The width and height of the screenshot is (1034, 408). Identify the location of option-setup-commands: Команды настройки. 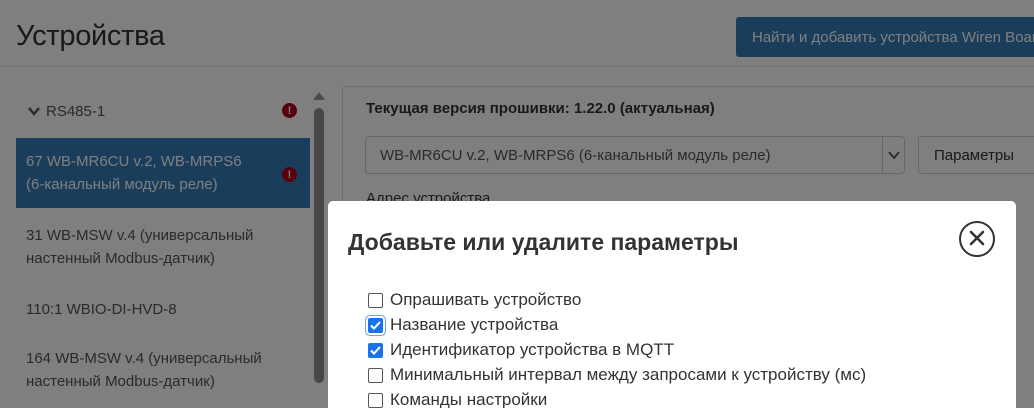
(457, 398).